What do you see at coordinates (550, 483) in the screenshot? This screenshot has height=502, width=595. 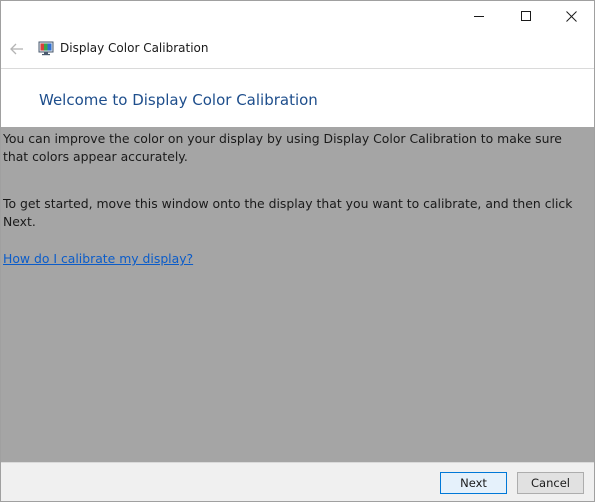 I see `cancel-button: Cancel` at bounding box center [550, 483].